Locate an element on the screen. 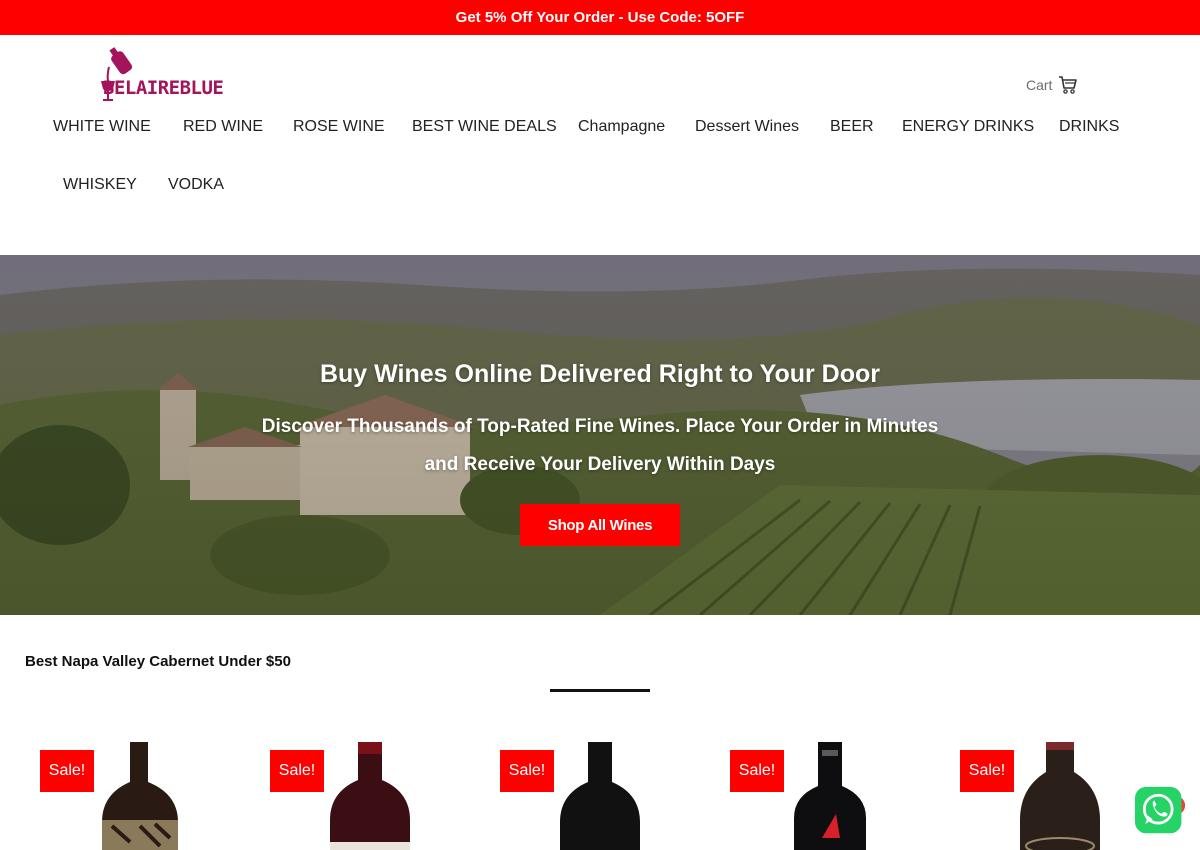 This screenshot has height=850, width=1200. section-divider is located at coordinates (600, 690).